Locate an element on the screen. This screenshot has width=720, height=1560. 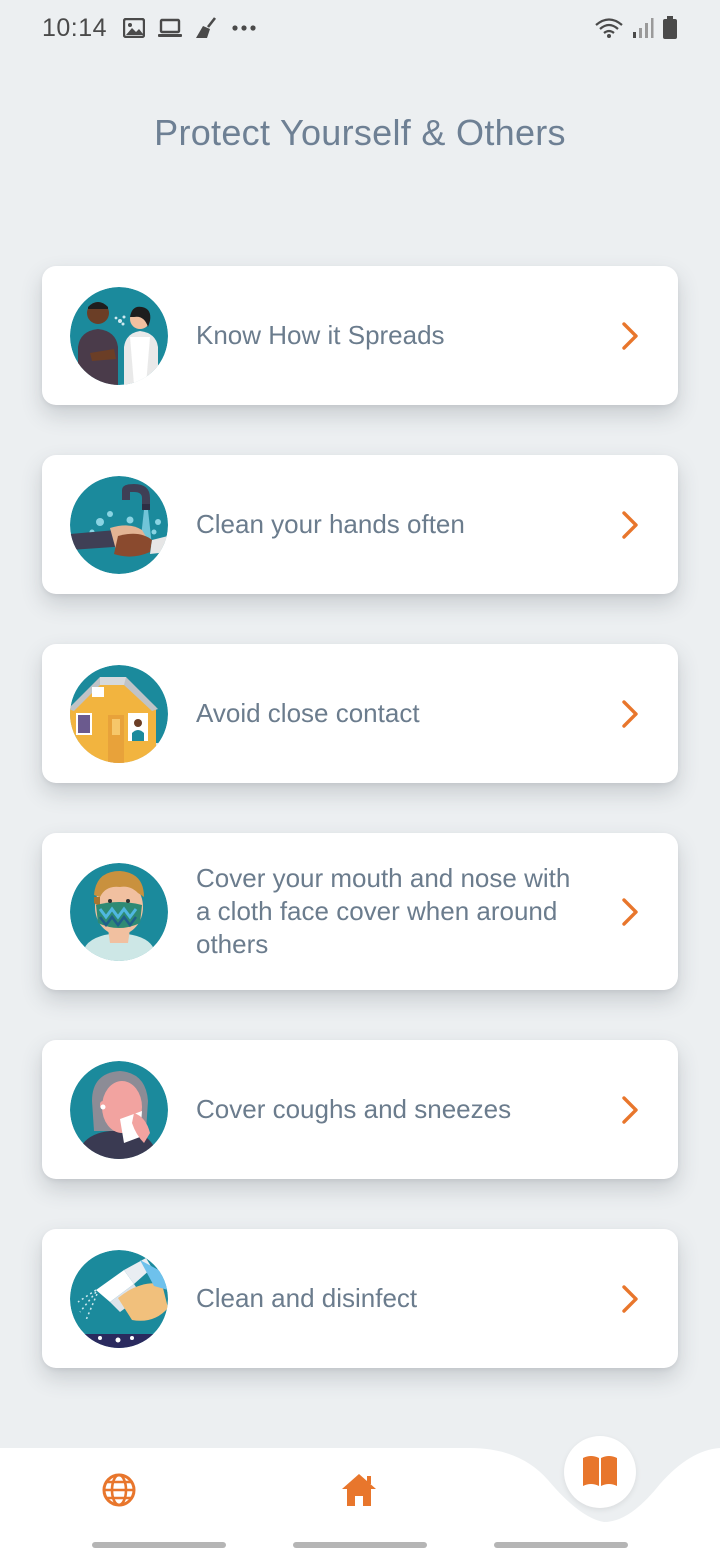
more-dots-icon is located at coordinates (244, 28).